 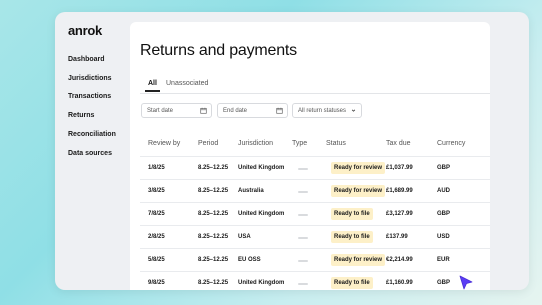 I want to click on column-header-review-by: Review by, so click(x=164, y=143).